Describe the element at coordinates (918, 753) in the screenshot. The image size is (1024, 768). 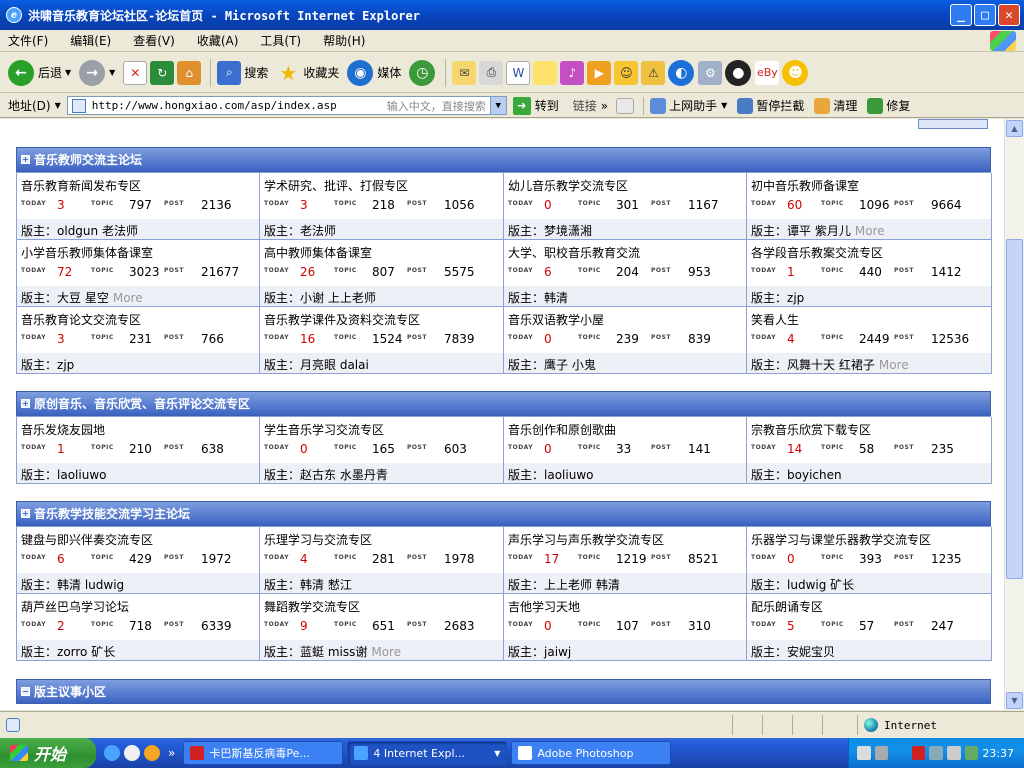
I see `kaspersky-tray-icon` at that location.